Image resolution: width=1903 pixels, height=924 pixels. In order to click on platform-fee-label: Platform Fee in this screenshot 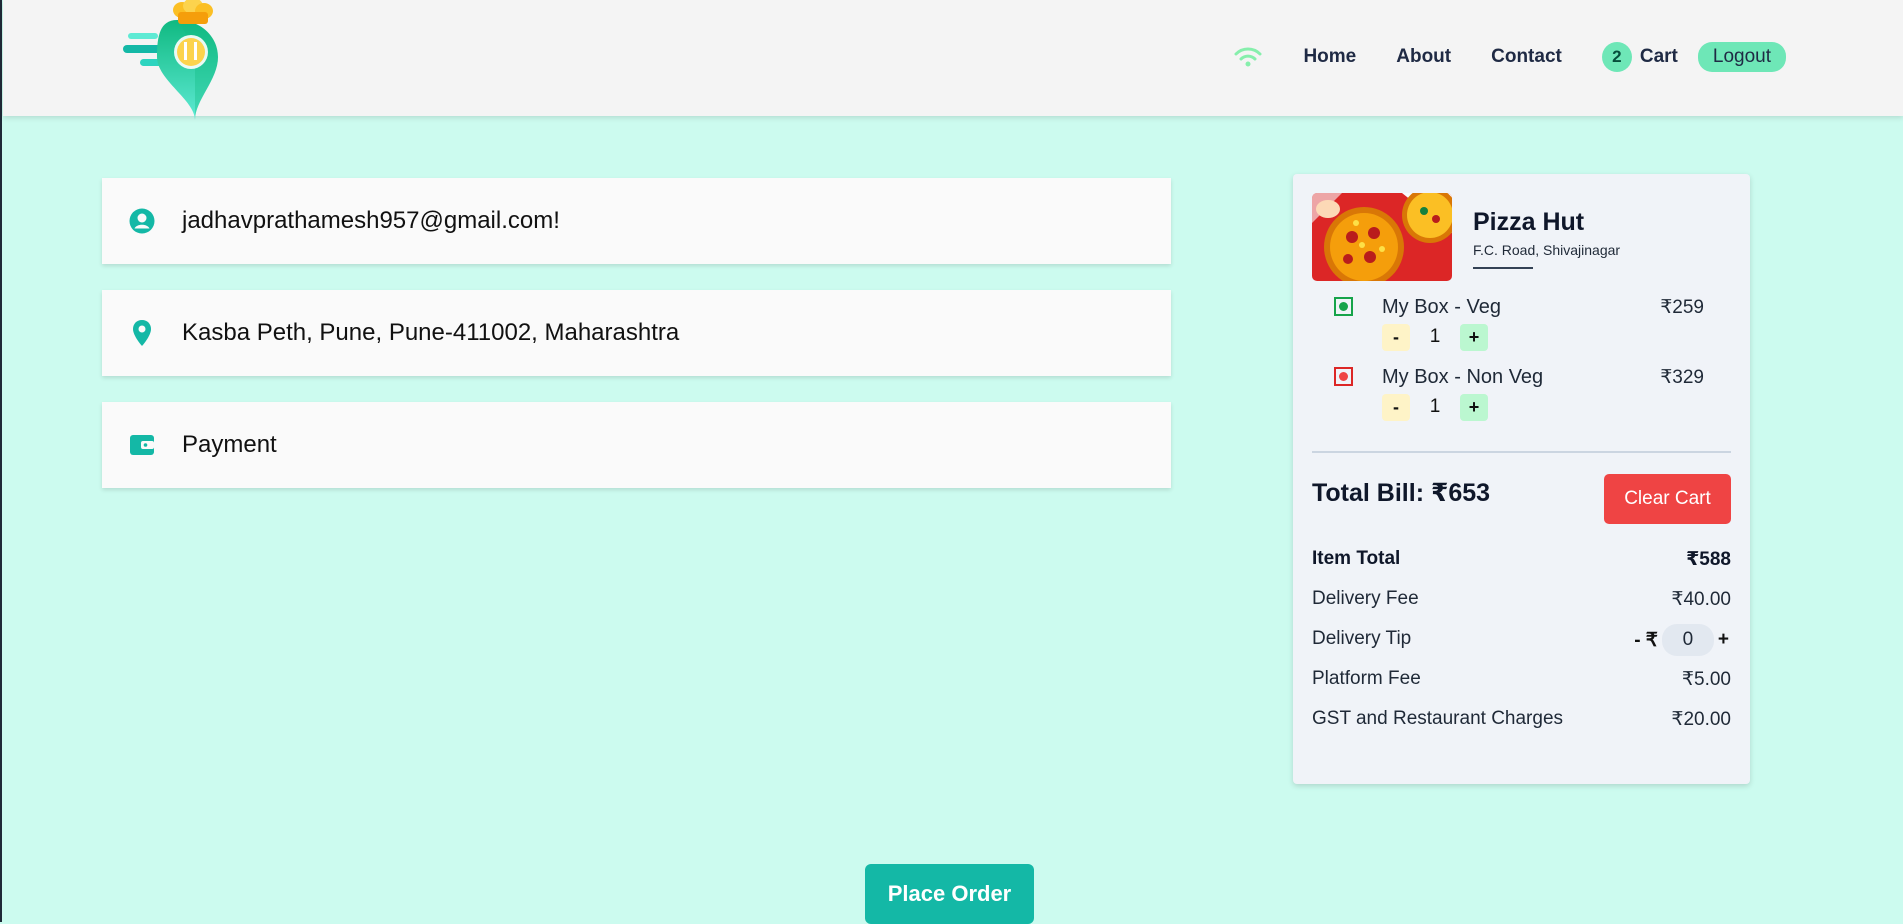, I will do `click(1366, 678)`.